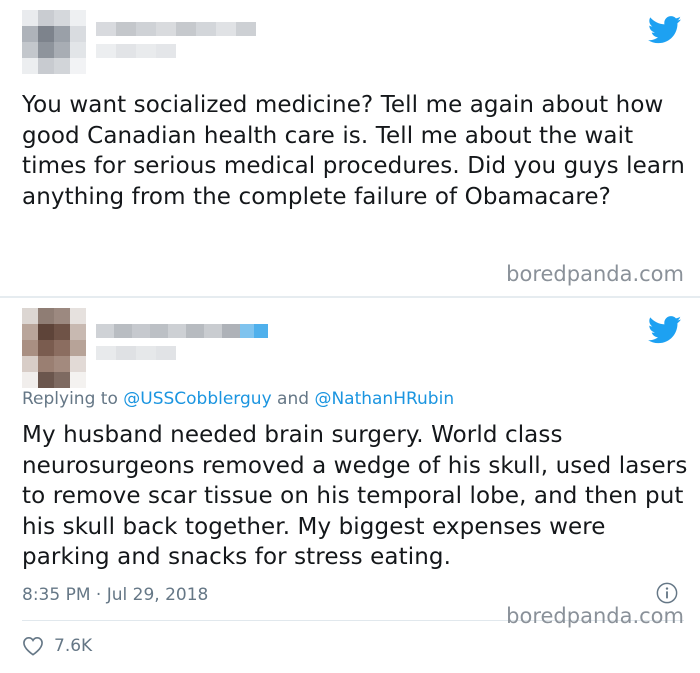 This screenshot has height=673, width=700. I want to click on heart-icon, so click(33, 646).